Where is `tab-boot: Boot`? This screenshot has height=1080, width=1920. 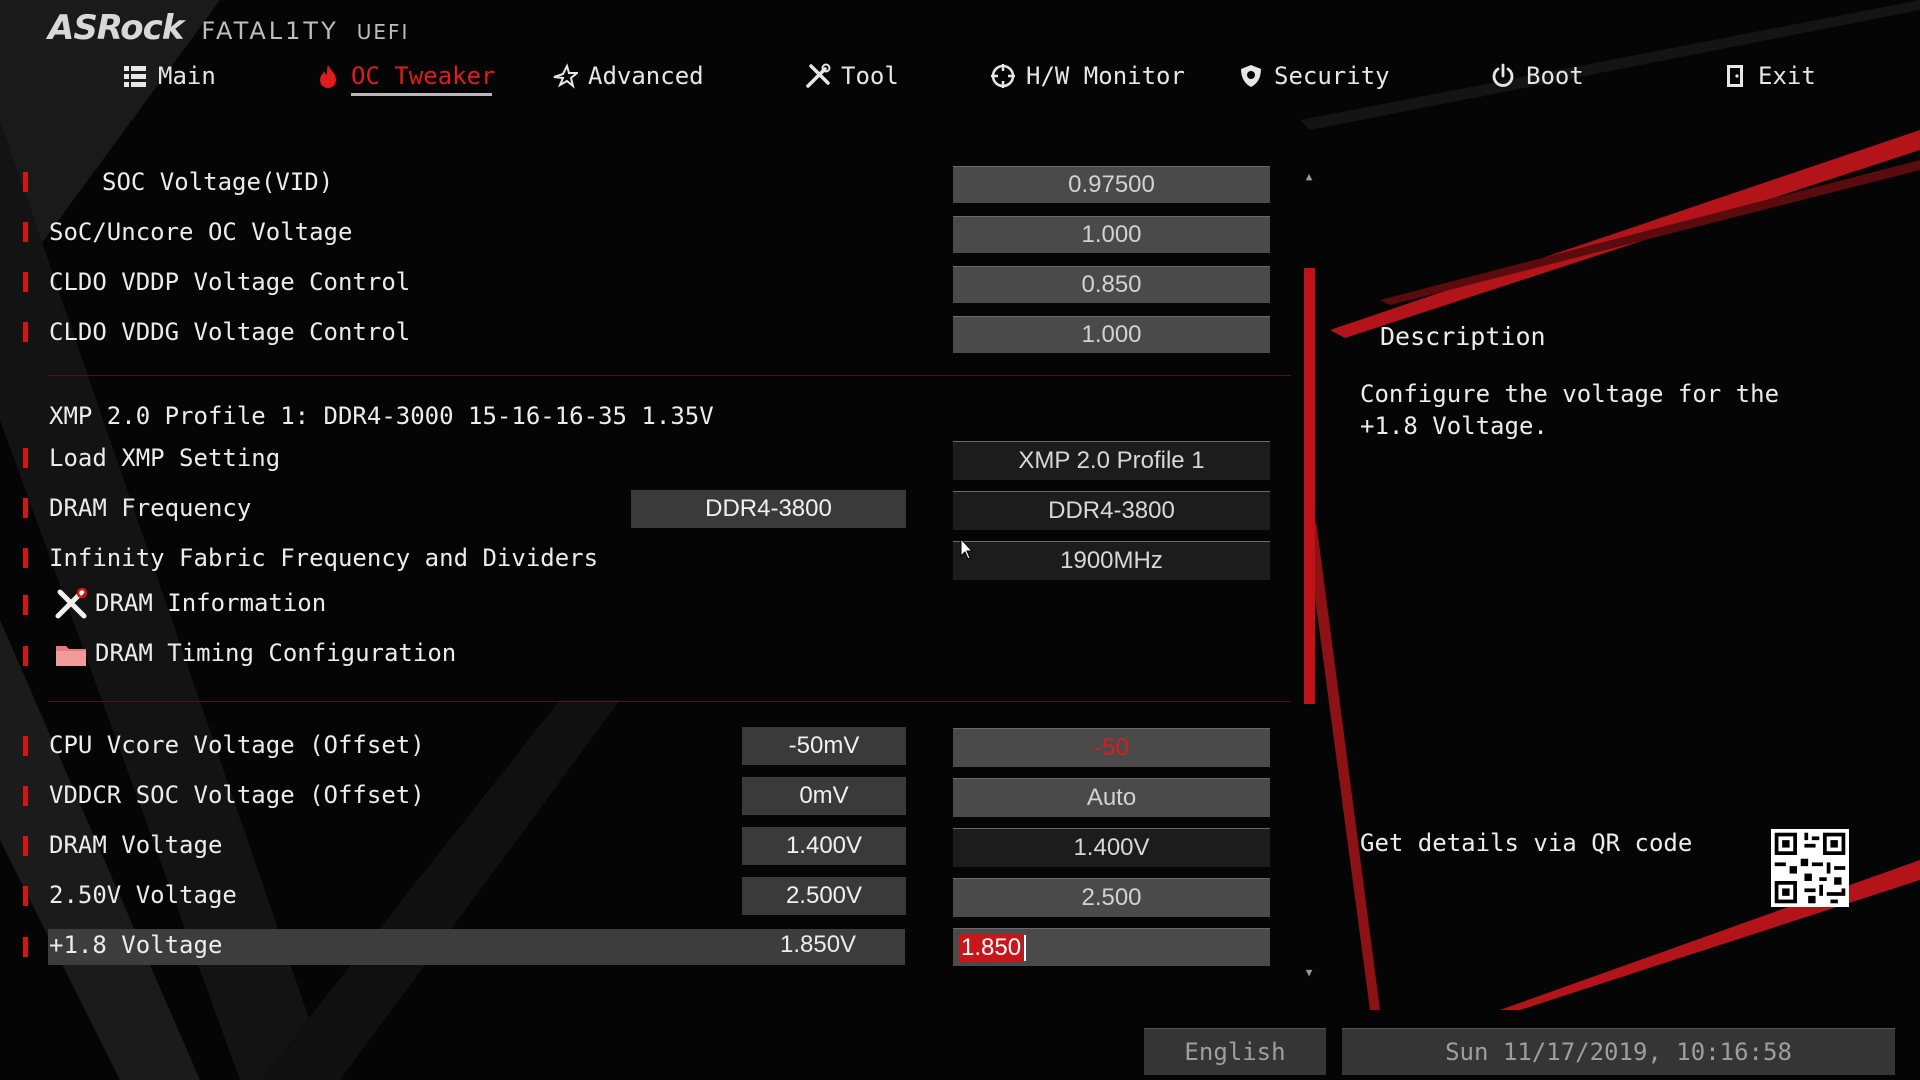
tab-boot: Boot is located at coordinates (1537, 76).